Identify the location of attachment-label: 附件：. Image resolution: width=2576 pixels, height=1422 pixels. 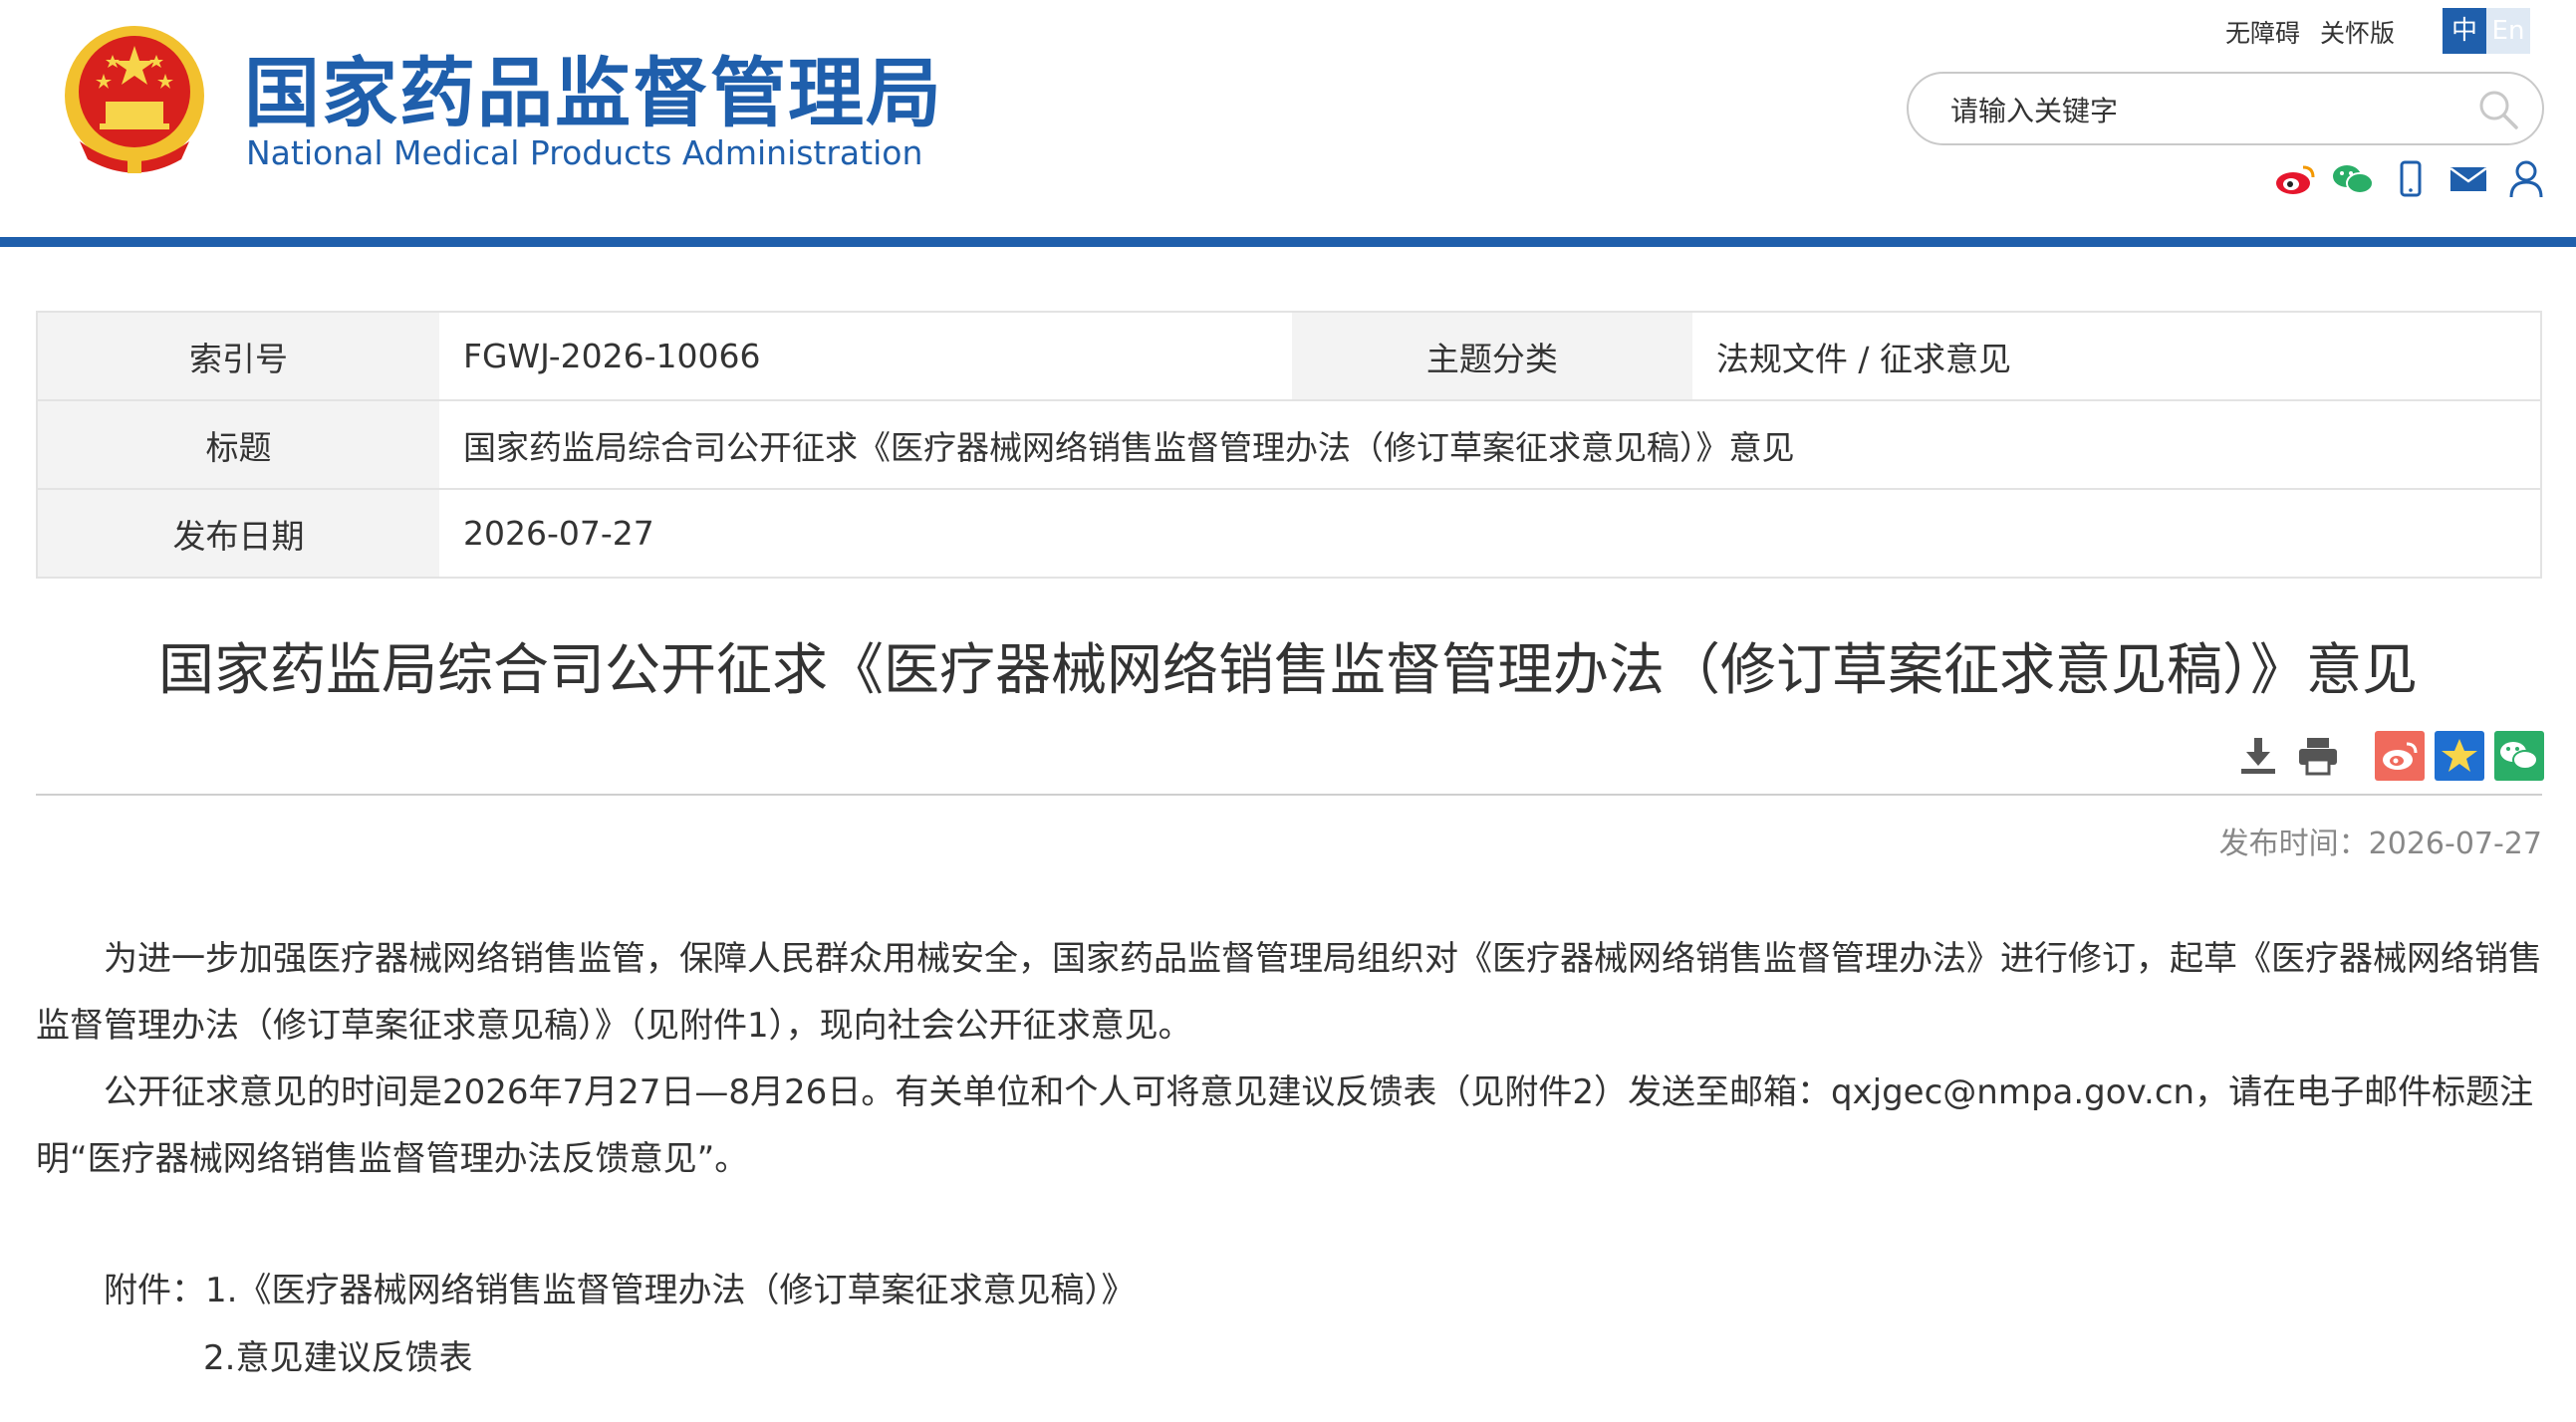
(154, 1290).